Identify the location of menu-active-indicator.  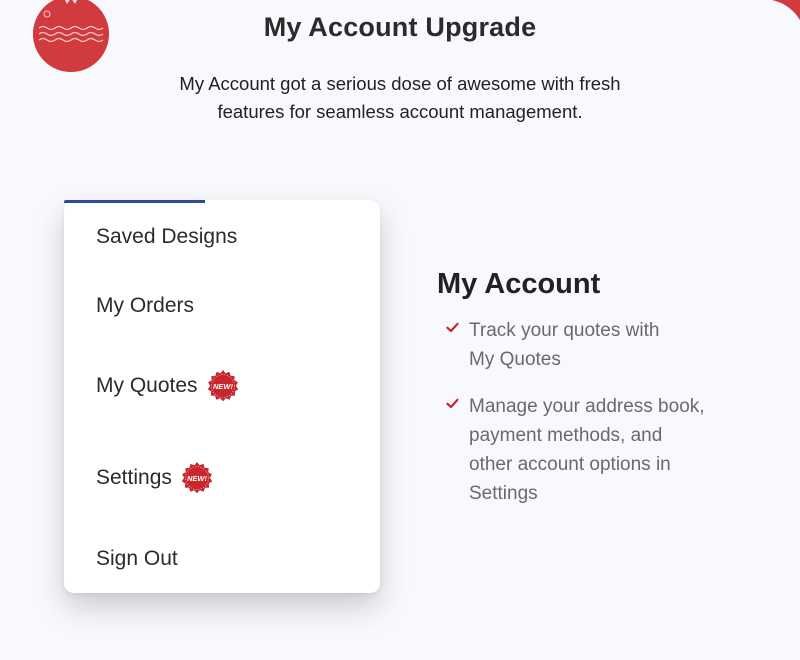
(134, 201).